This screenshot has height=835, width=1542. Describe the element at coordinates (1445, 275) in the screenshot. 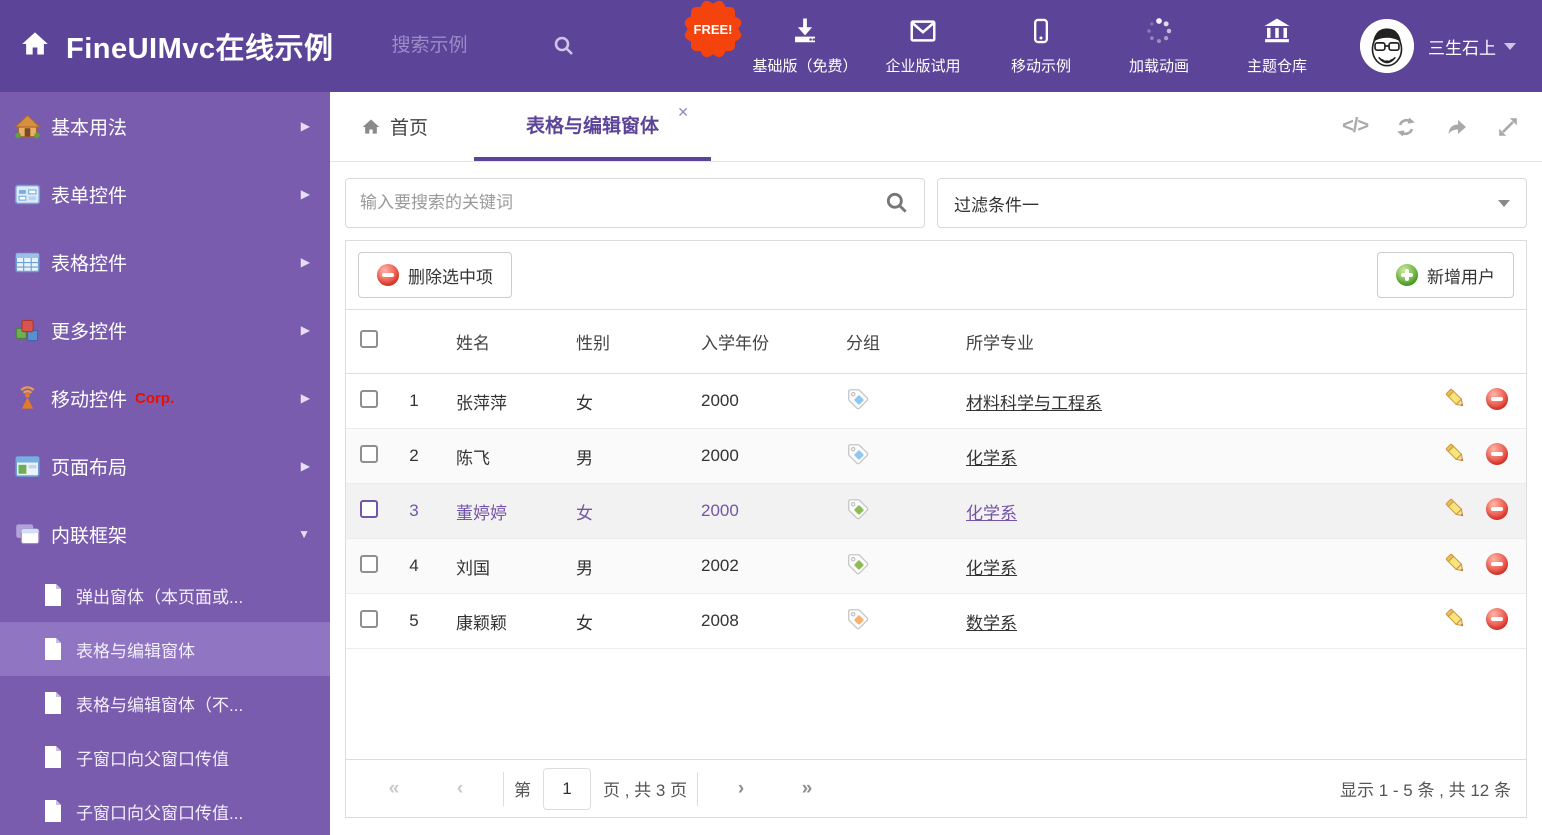

I see `add-user-button: 新增用户` at that location.